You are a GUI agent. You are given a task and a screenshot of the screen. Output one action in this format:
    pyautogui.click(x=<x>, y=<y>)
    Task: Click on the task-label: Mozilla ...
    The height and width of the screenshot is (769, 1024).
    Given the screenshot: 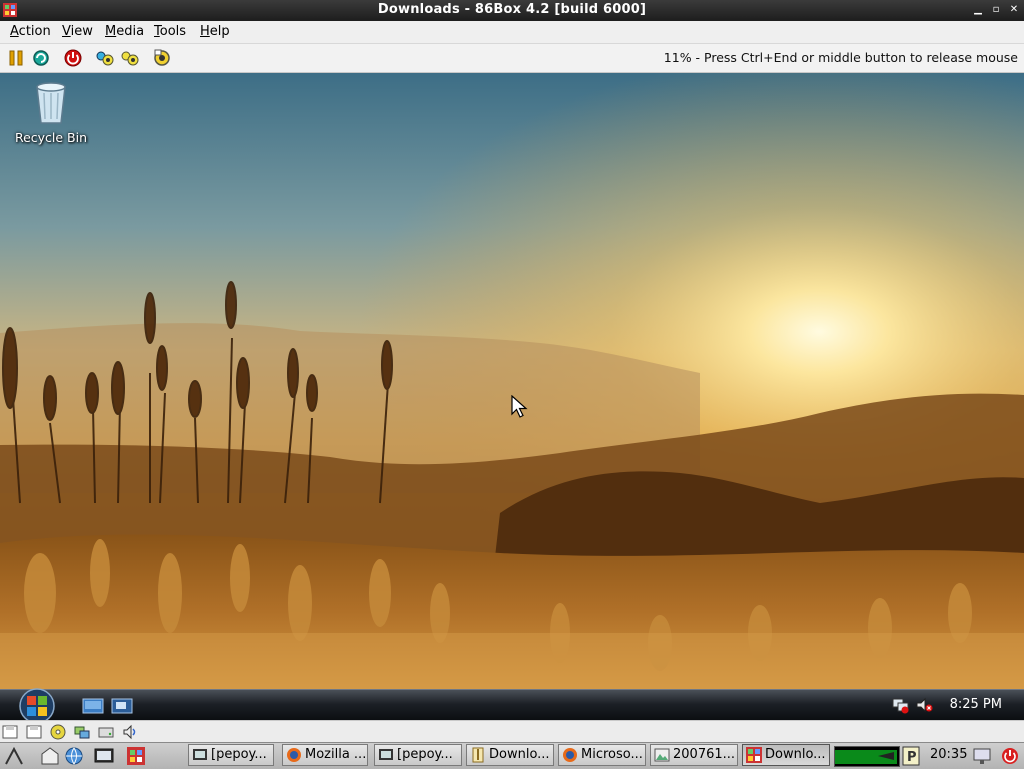 What is the action you would take?
    pyautogui.click(x=336, y=754)
    